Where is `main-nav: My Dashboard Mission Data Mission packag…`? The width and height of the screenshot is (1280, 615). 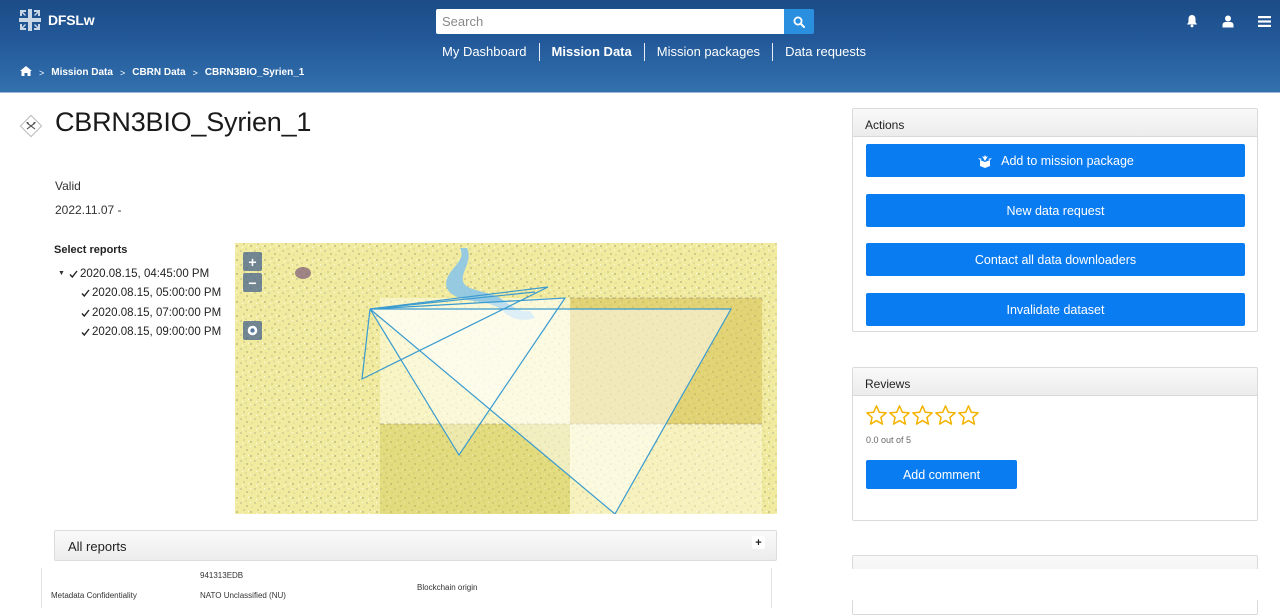 main-nav: My Dashboard Mission Data Mission packag… is located at coordinates (654, 52).